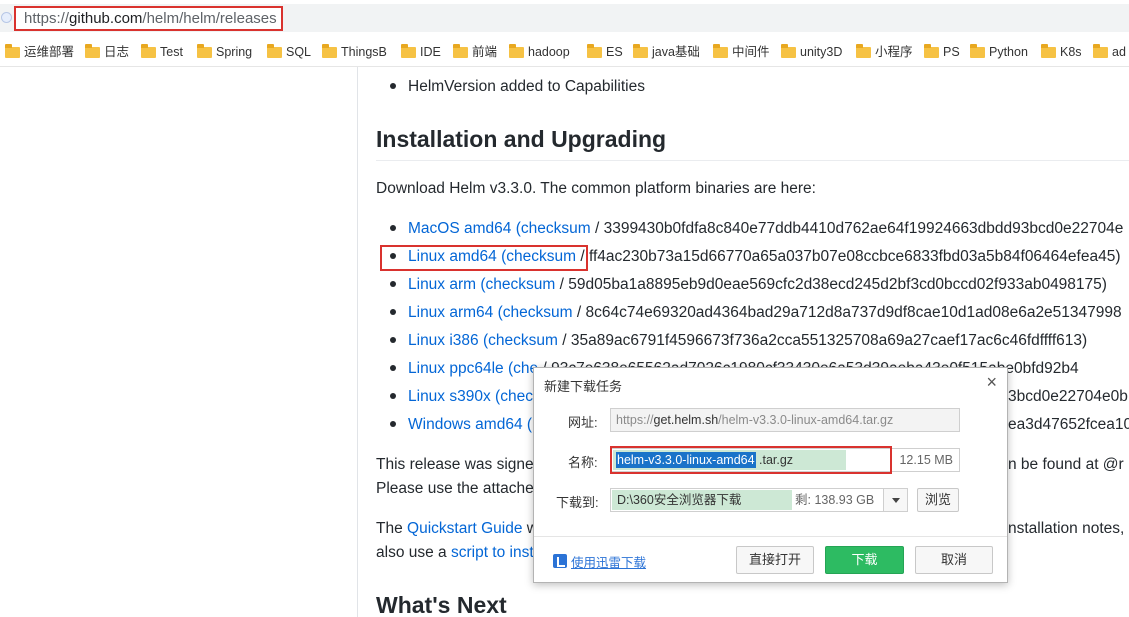  What do you see at coordinates (449, 396) in the screenshot?
I see `download-link: Linux s390x` at bounding box center [449, 396].